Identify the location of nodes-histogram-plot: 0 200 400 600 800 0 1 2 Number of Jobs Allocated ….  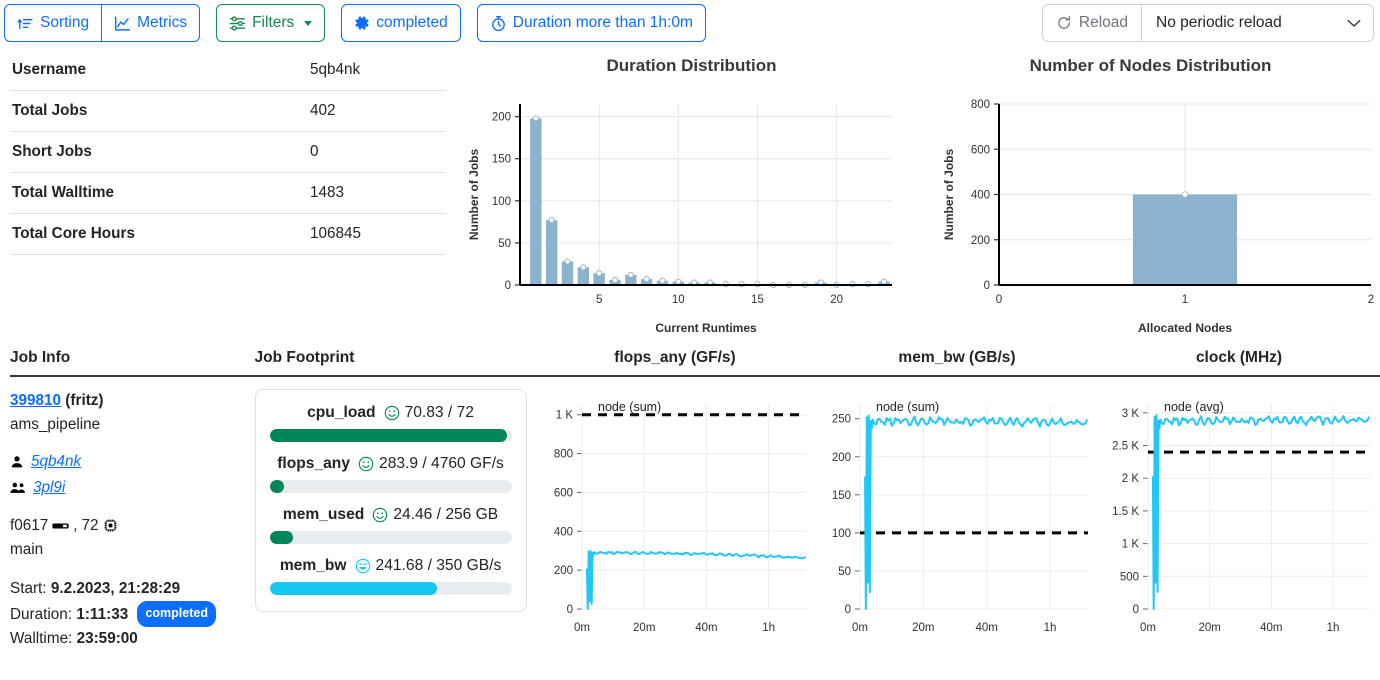
(1150, 220).